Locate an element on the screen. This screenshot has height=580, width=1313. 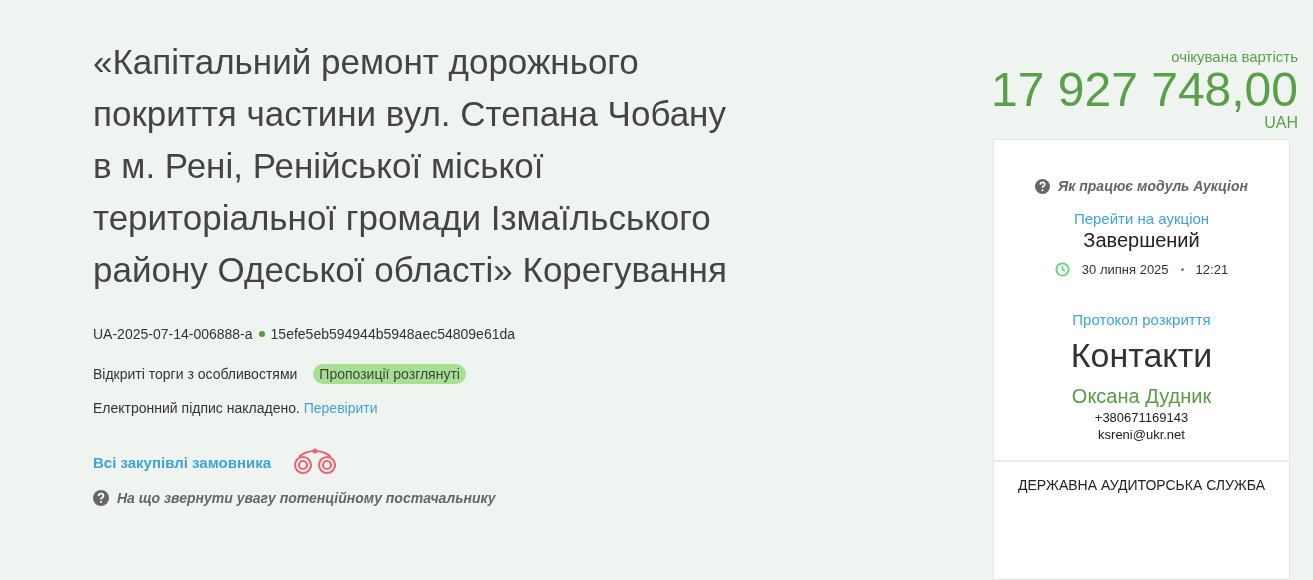
auction-date: 30 липня 2025 is located at coordinates (1125, 269).